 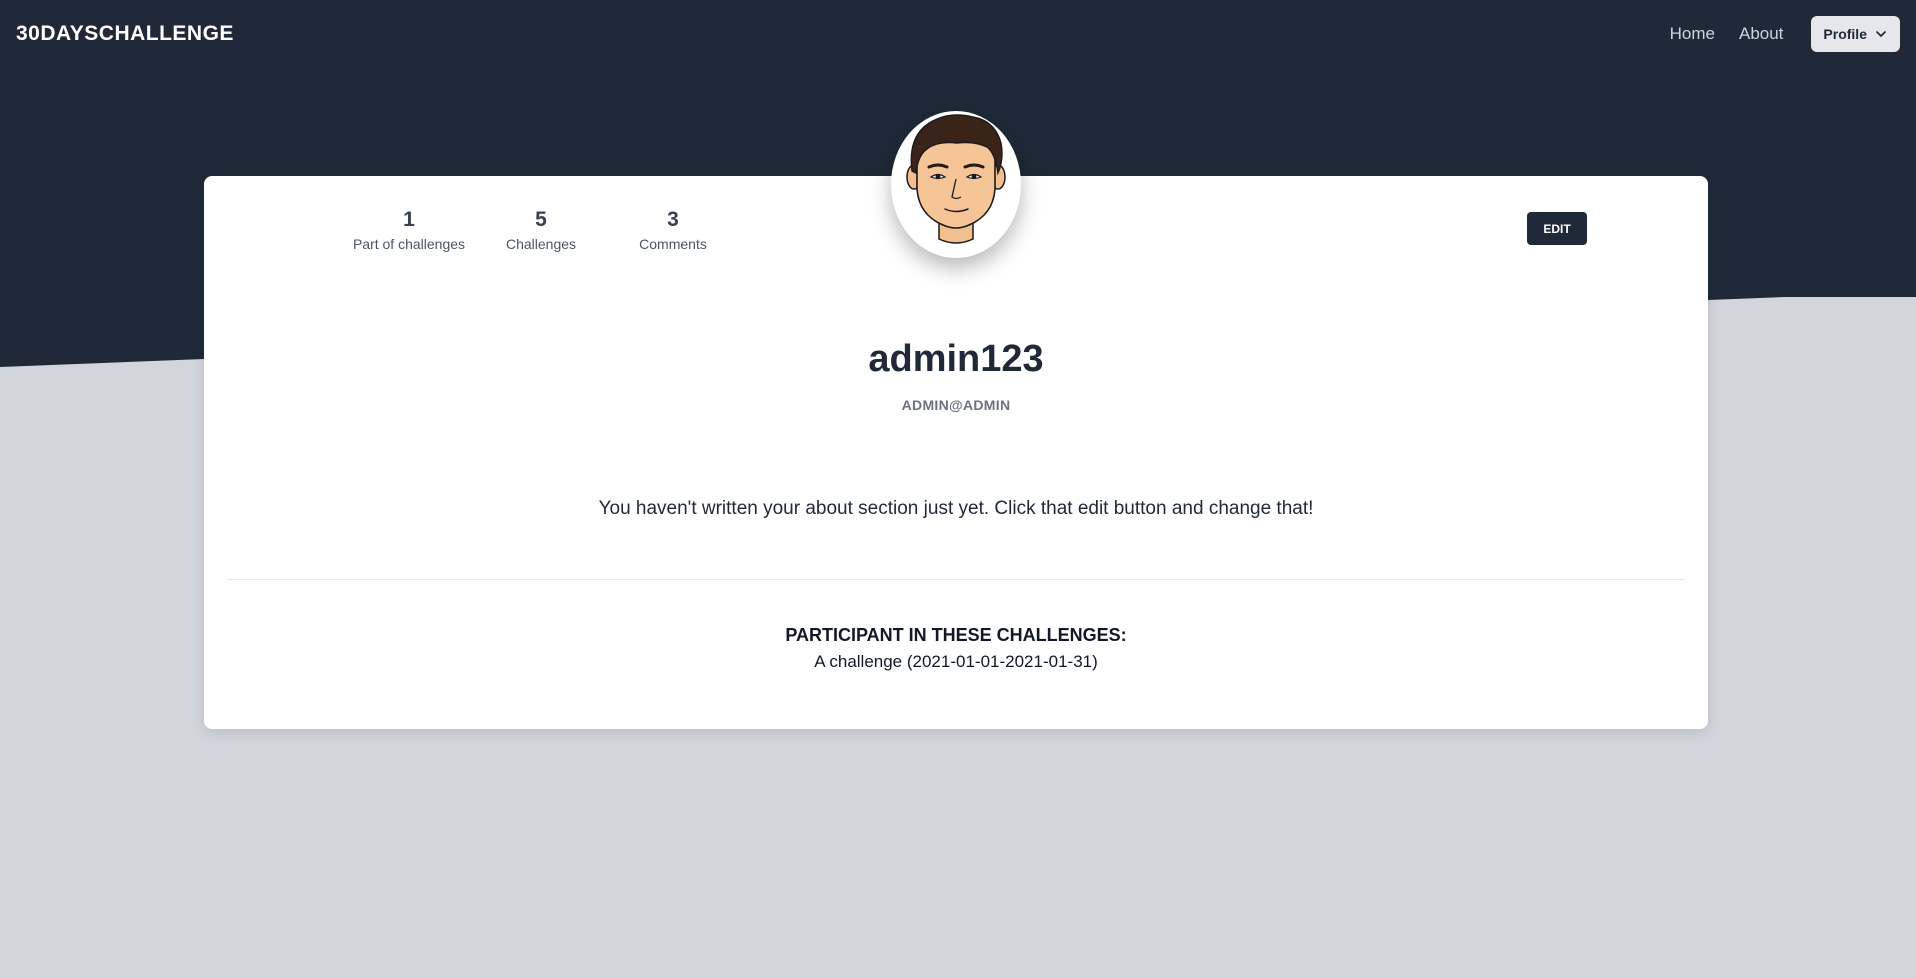 I want to click on profile-dropdown-button: Profile, so click(x=1855, y=34).